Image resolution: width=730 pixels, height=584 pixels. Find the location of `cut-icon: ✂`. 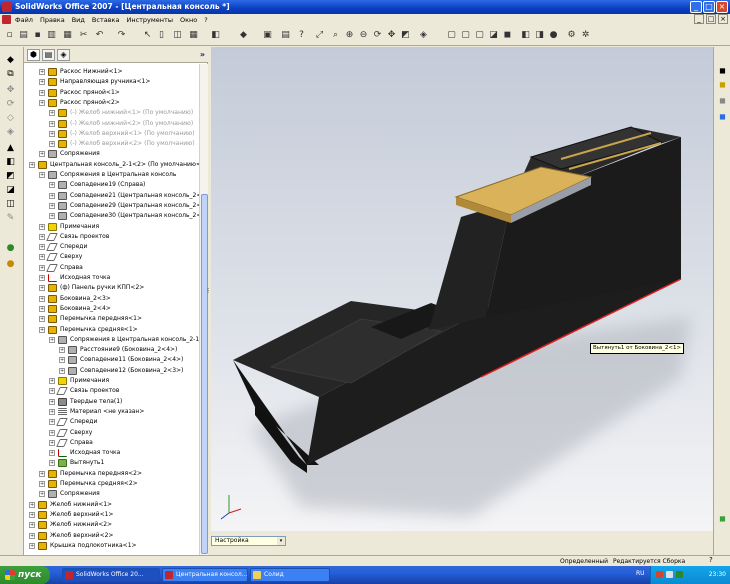

cut-icon: ✂ is located at coordinates (83, 35).